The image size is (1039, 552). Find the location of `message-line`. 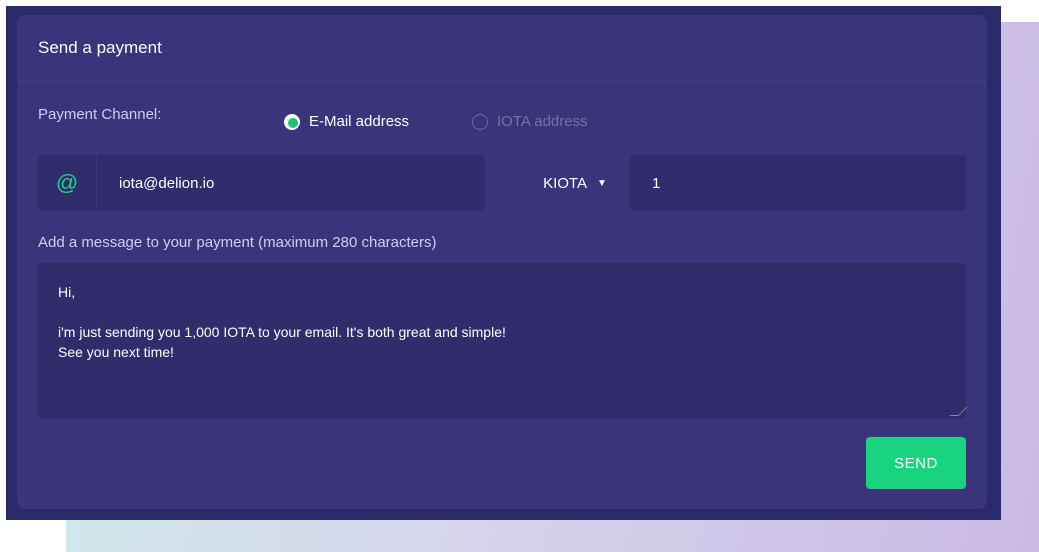

message-line is located at coordinates (502, 312).